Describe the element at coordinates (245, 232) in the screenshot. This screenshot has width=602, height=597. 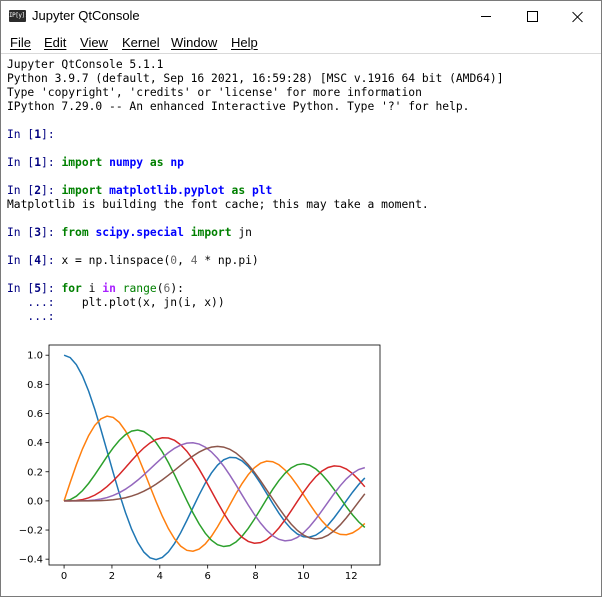
I see `imported-name: jn` at that location.